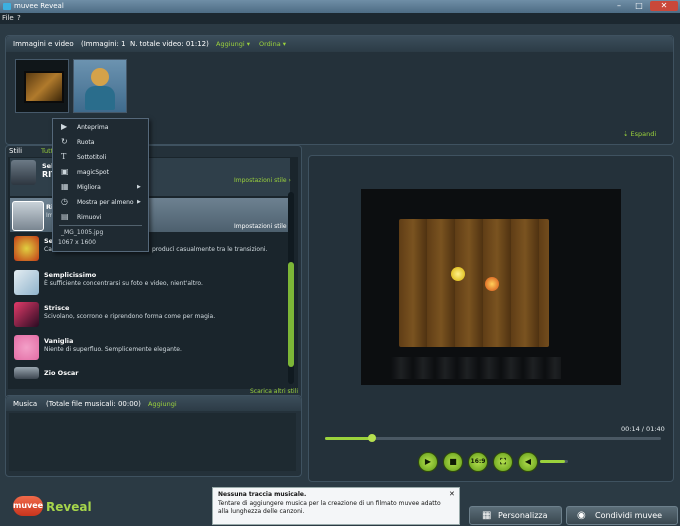 The image size is (680, 526). What do you see at coordinates (69, 507) in the screenshot?
I see `reveal-logo-text: Reveal` at bounding box center [69, 507].